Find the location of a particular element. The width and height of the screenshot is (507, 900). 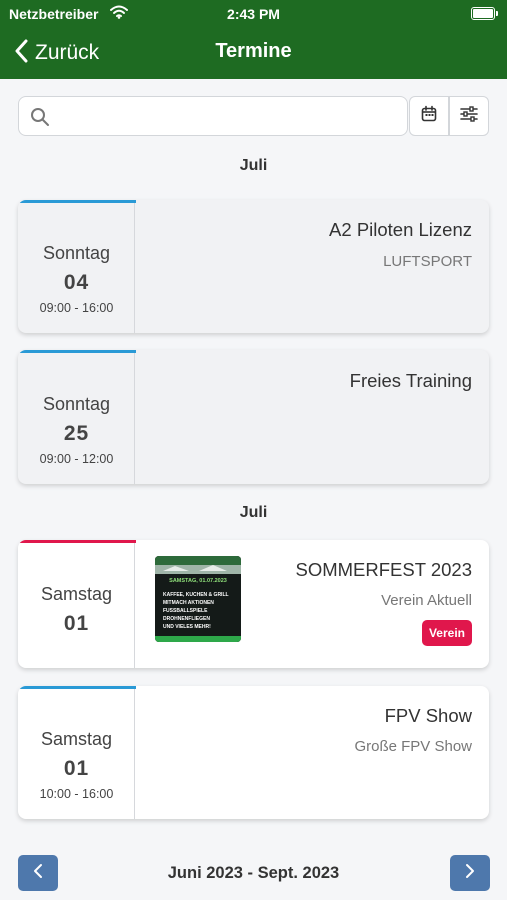

event-subtitle: Große FPV Show is located at coordinates (413, 746).